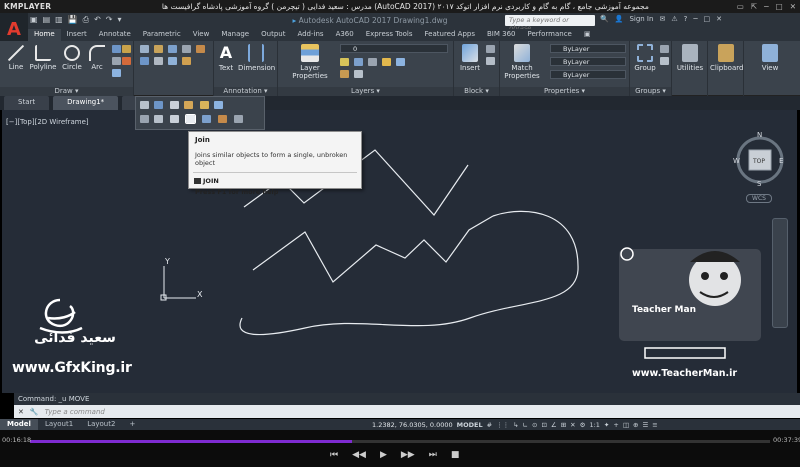 This screenshot has width=800, height=467. I want to click on viewcube-west: W, so click(736, 161).